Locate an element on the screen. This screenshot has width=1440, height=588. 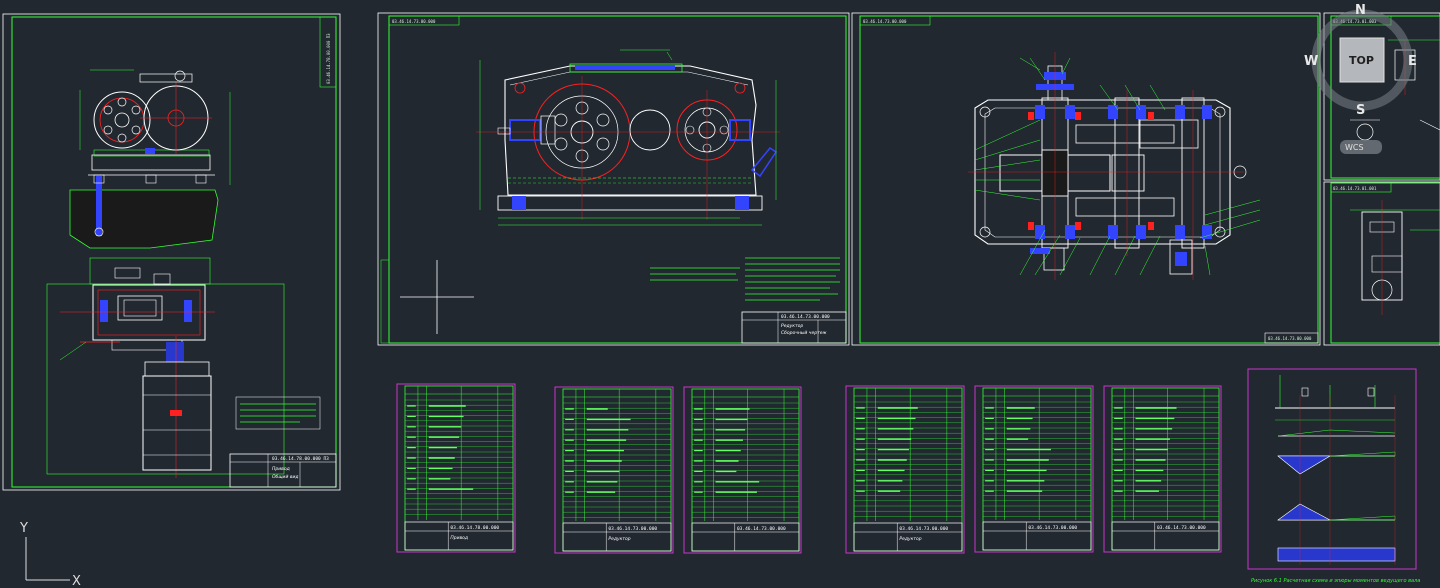
sheet-detail-2: 03.46.14.73.01.001 is located at coordinates (1381, 263).